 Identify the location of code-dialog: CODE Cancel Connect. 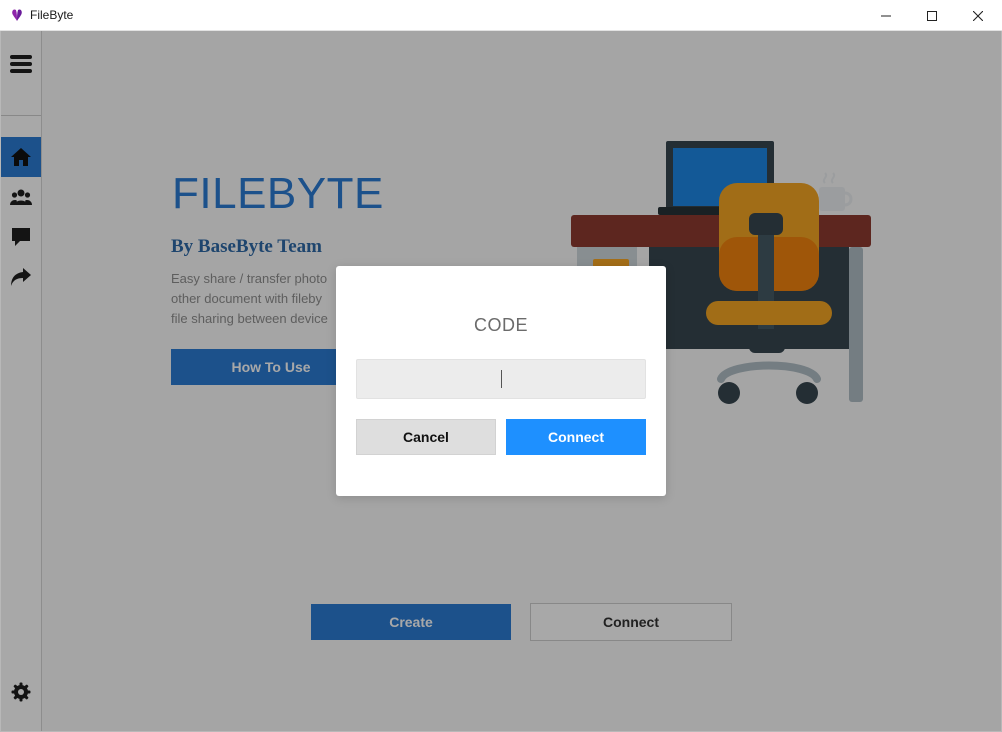
(501, 381).